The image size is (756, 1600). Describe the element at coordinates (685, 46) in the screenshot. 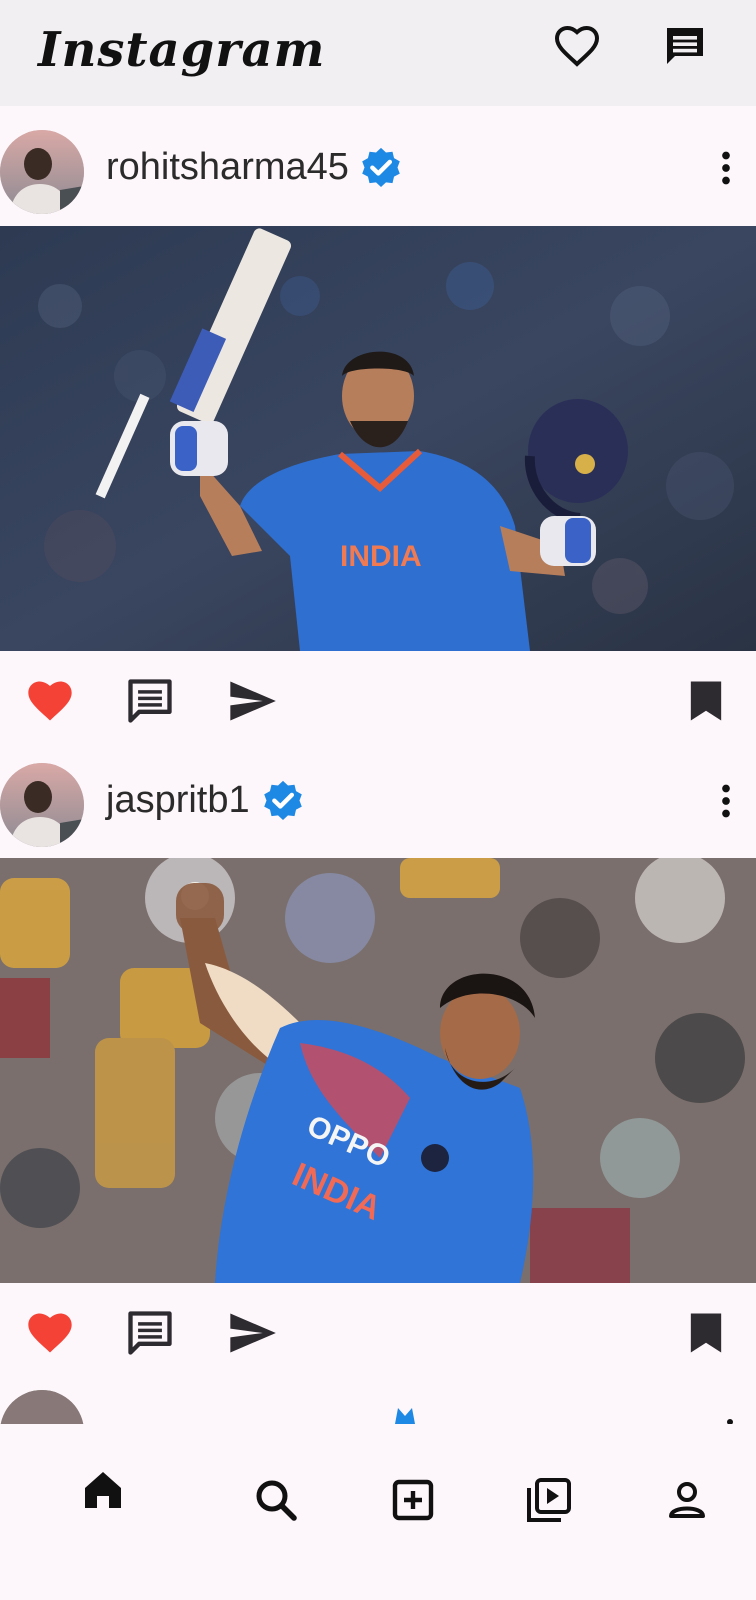

I see `message-icon` at that location.